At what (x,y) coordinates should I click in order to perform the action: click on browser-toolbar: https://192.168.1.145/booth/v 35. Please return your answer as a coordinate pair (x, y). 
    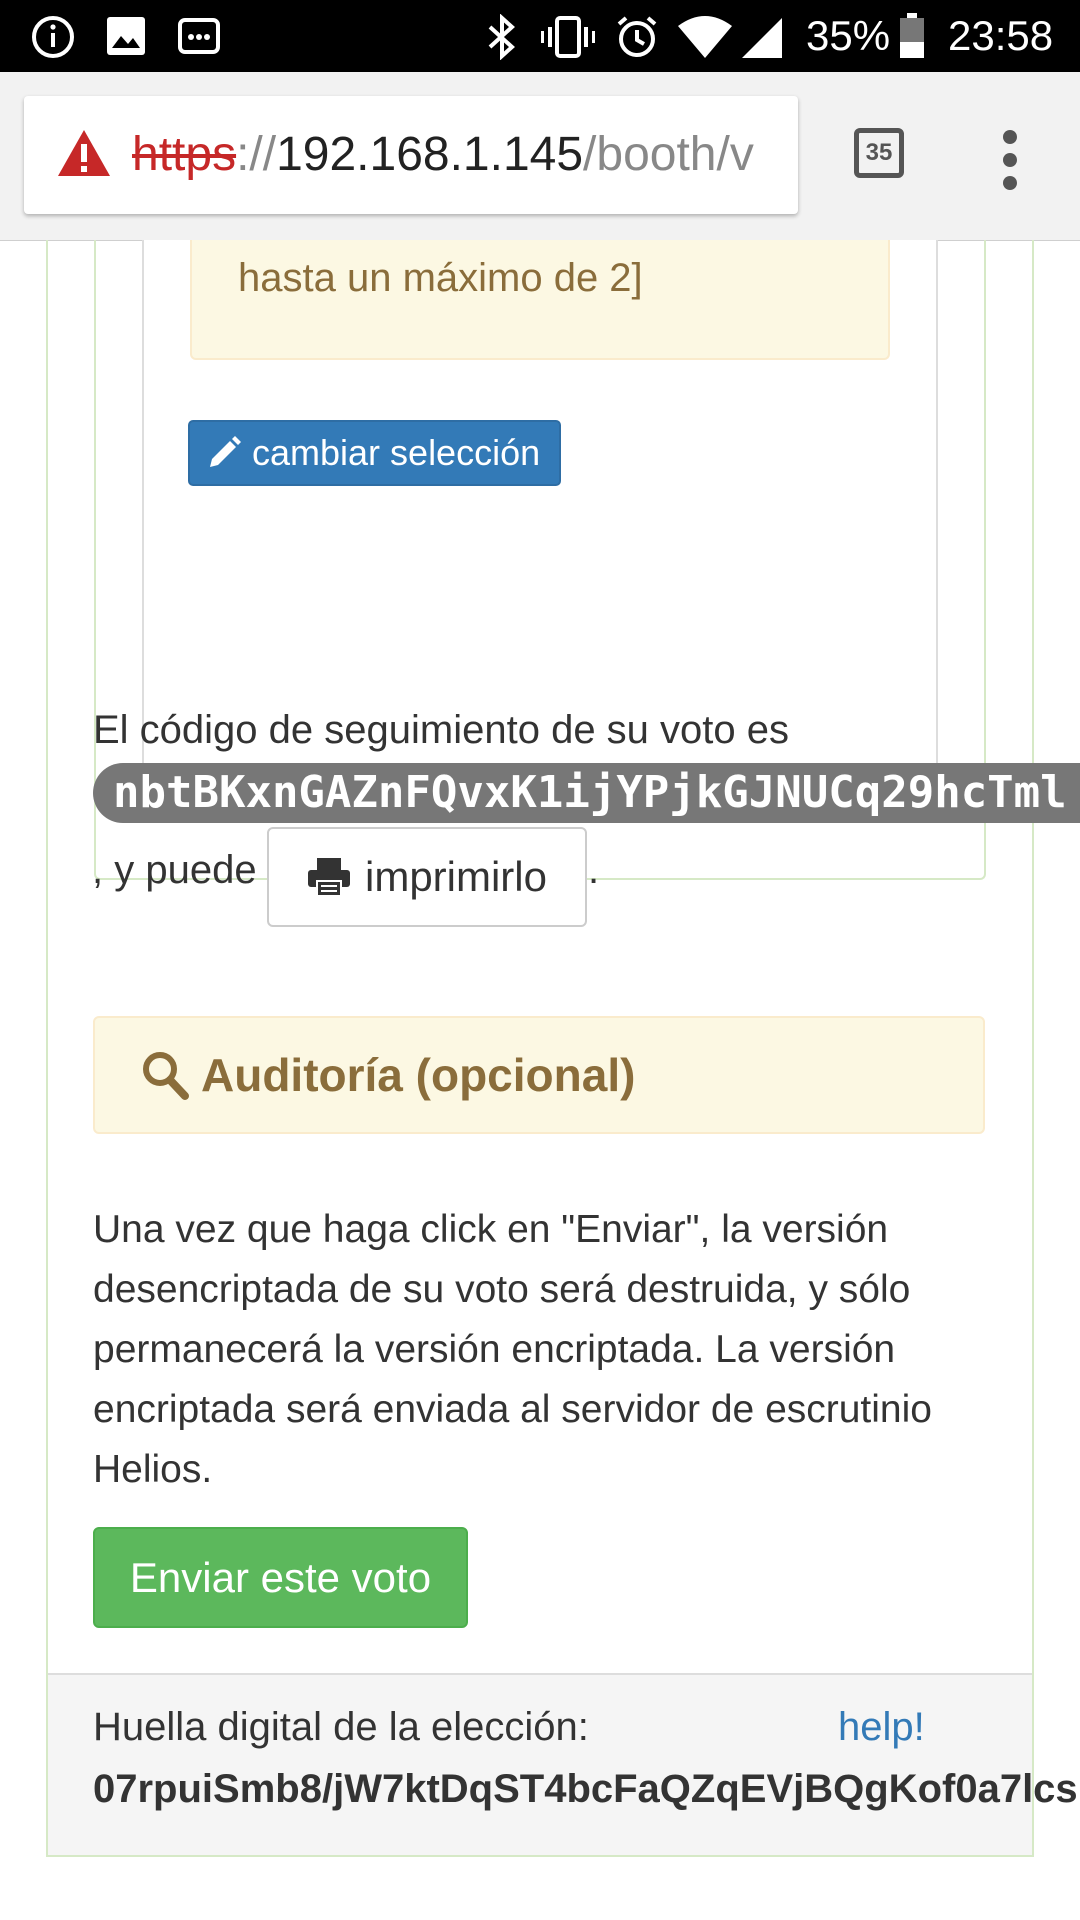
    Looking at the image, I should click on (540, 156).